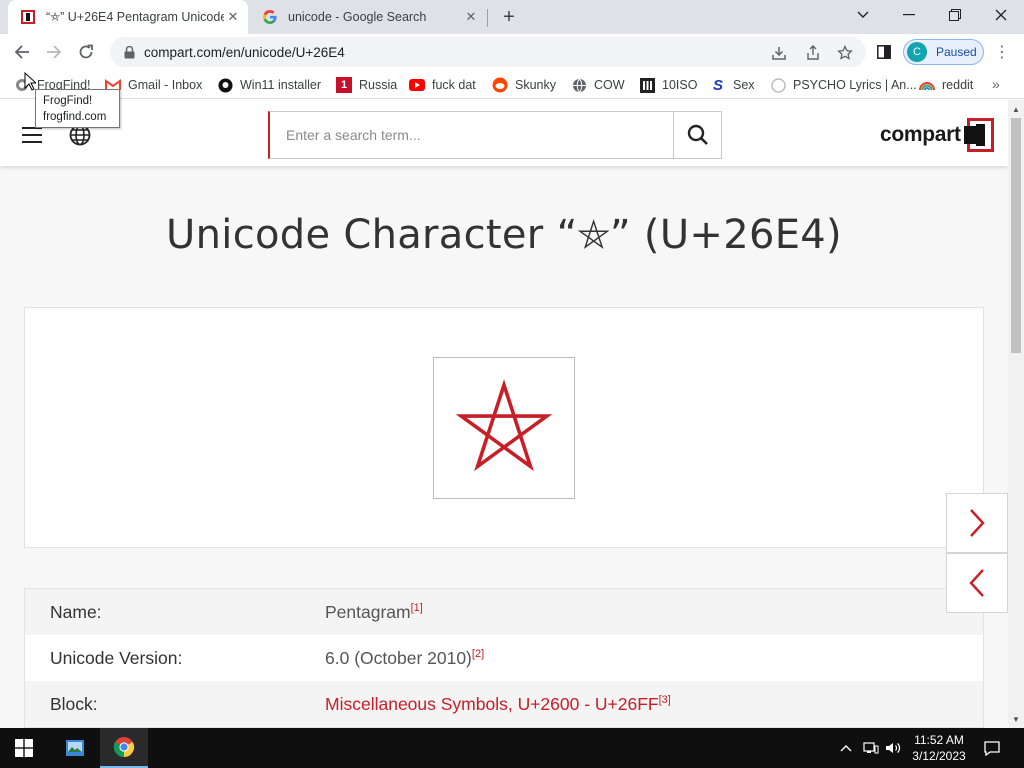 This screenshot has width=1024, height=768. I want to click on bookmark-10iso: 10ISO, so click(668, 85).